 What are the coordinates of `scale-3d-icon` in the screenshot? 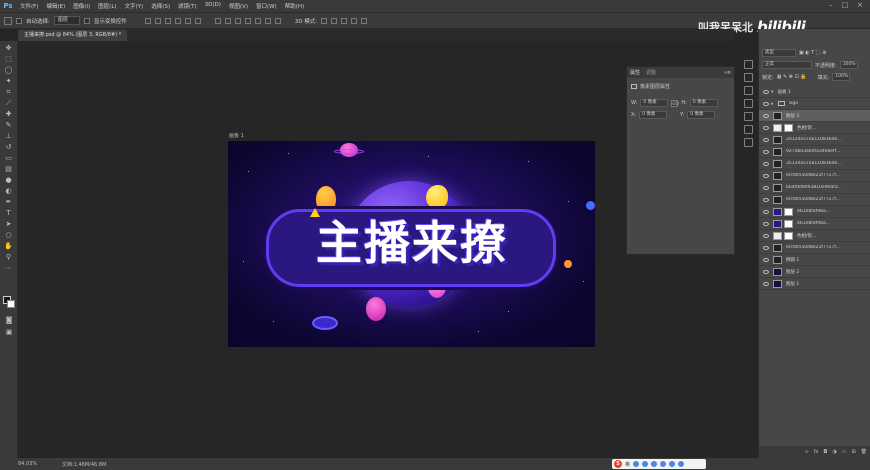 It's located at (364, 20).